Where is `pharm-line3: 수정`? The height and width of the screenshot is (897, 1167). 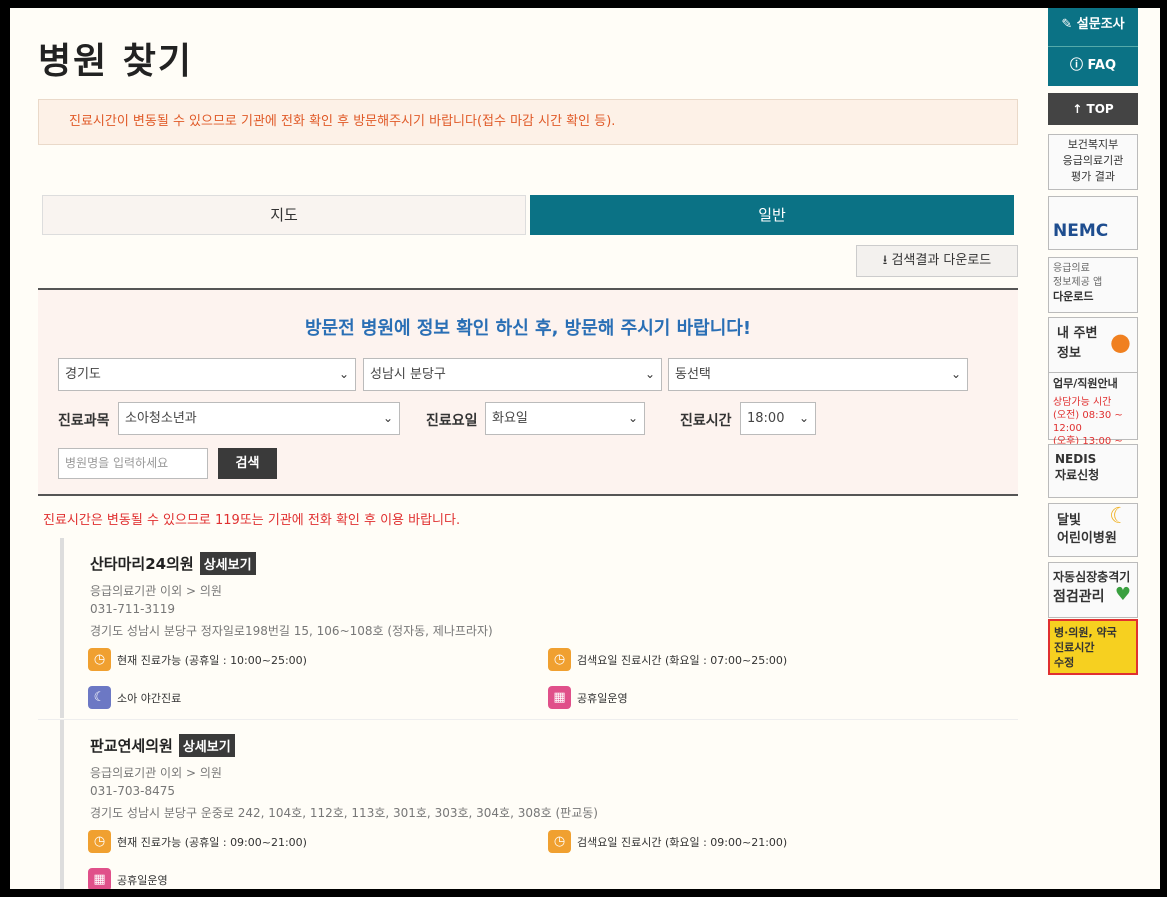
pharm-line3: 수정 is located at coordinates (1064, 662).